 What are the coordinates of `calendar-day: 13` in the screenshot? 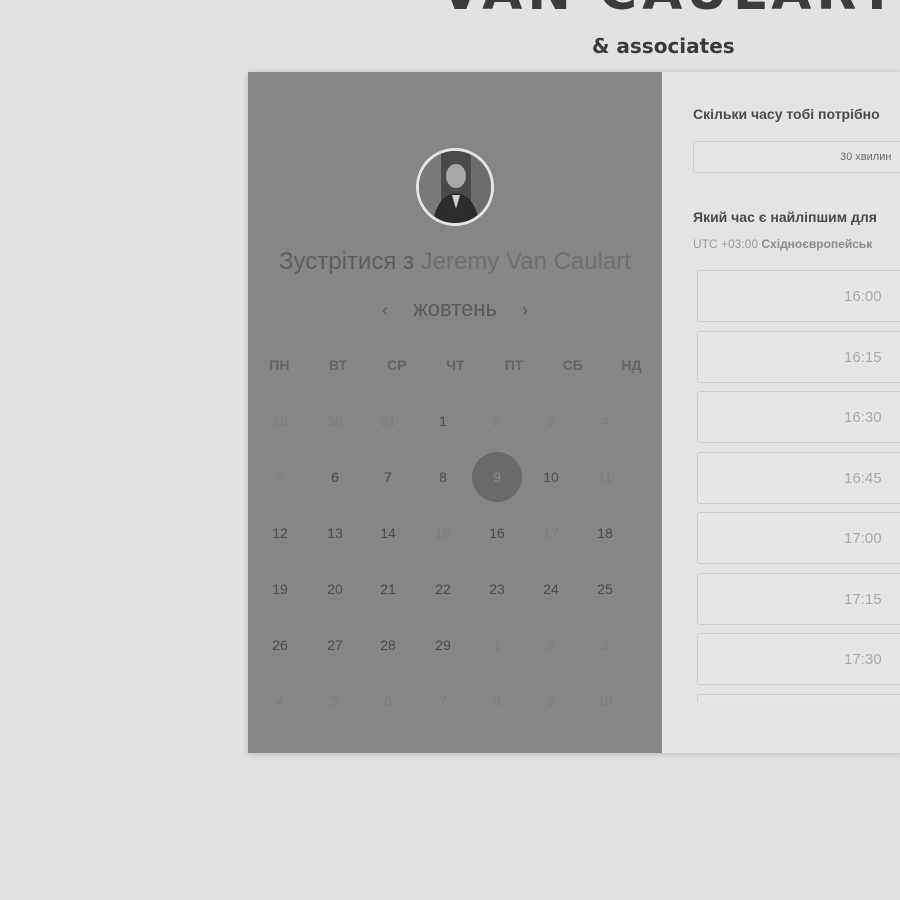 It's located at (335, 533).